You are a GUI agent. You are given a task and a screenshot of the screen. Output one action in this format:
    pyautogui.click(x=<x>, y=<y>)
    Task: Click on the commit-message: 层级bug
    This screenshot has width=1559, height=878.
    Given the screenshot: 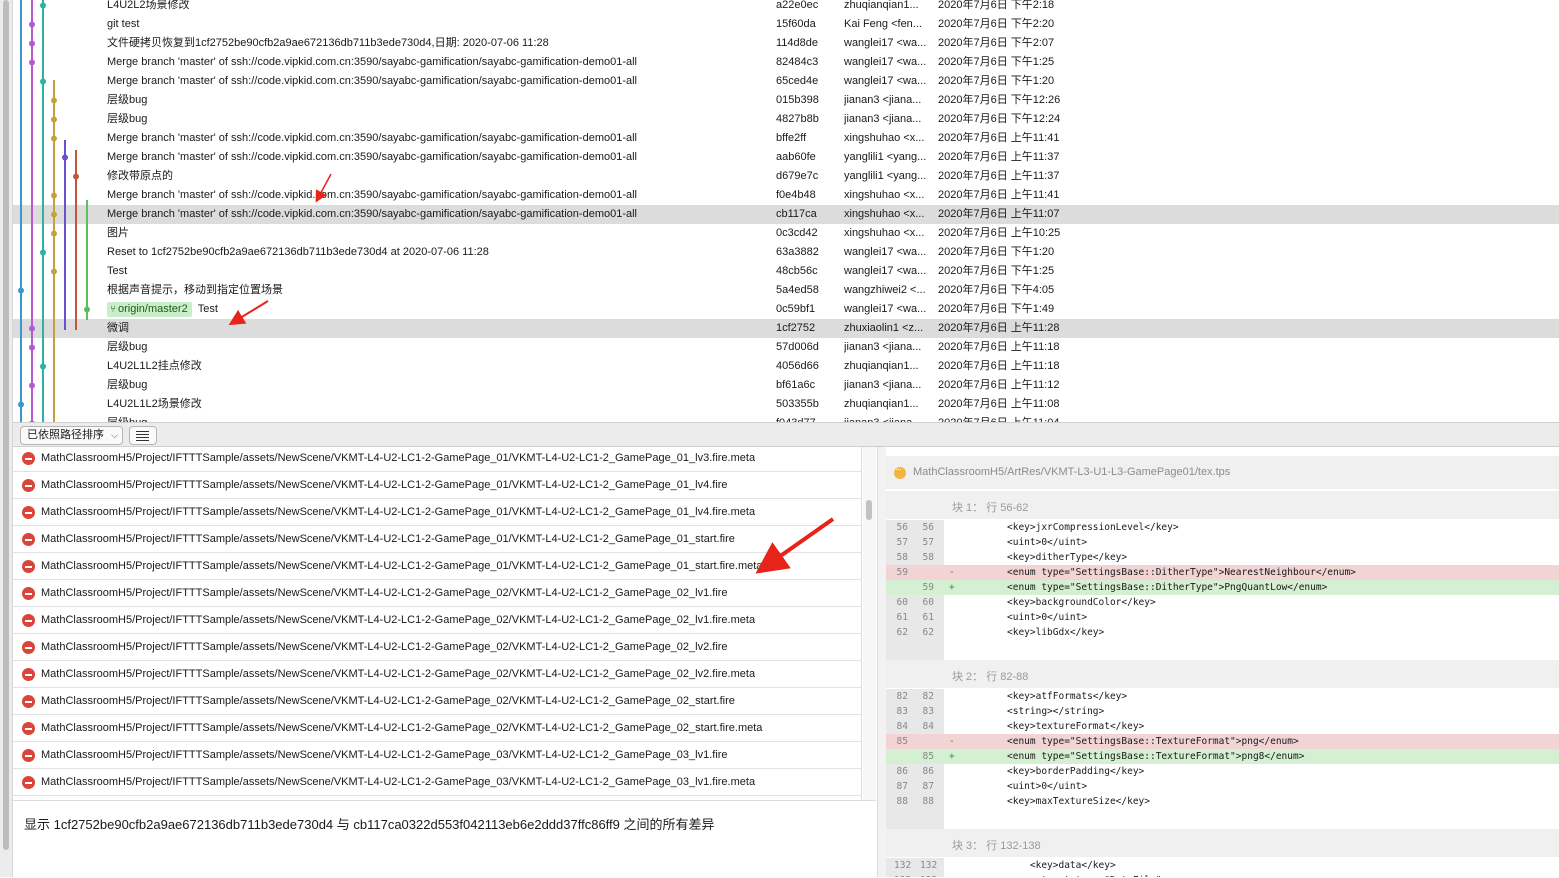 What is the action you would take?
    pyautogui.click(x=127, y=385)
    